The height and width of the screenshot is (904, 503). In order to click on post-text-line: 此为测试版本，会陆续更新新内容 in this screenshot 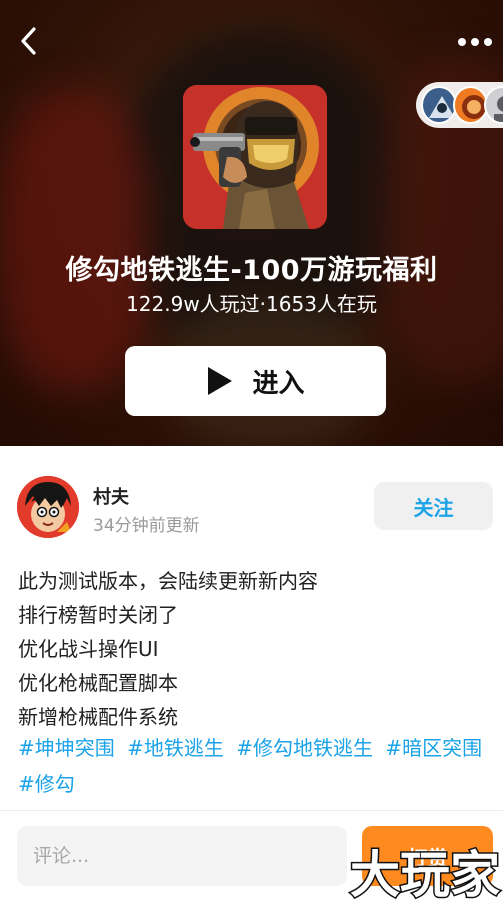, I will do `click(168, 581)`.